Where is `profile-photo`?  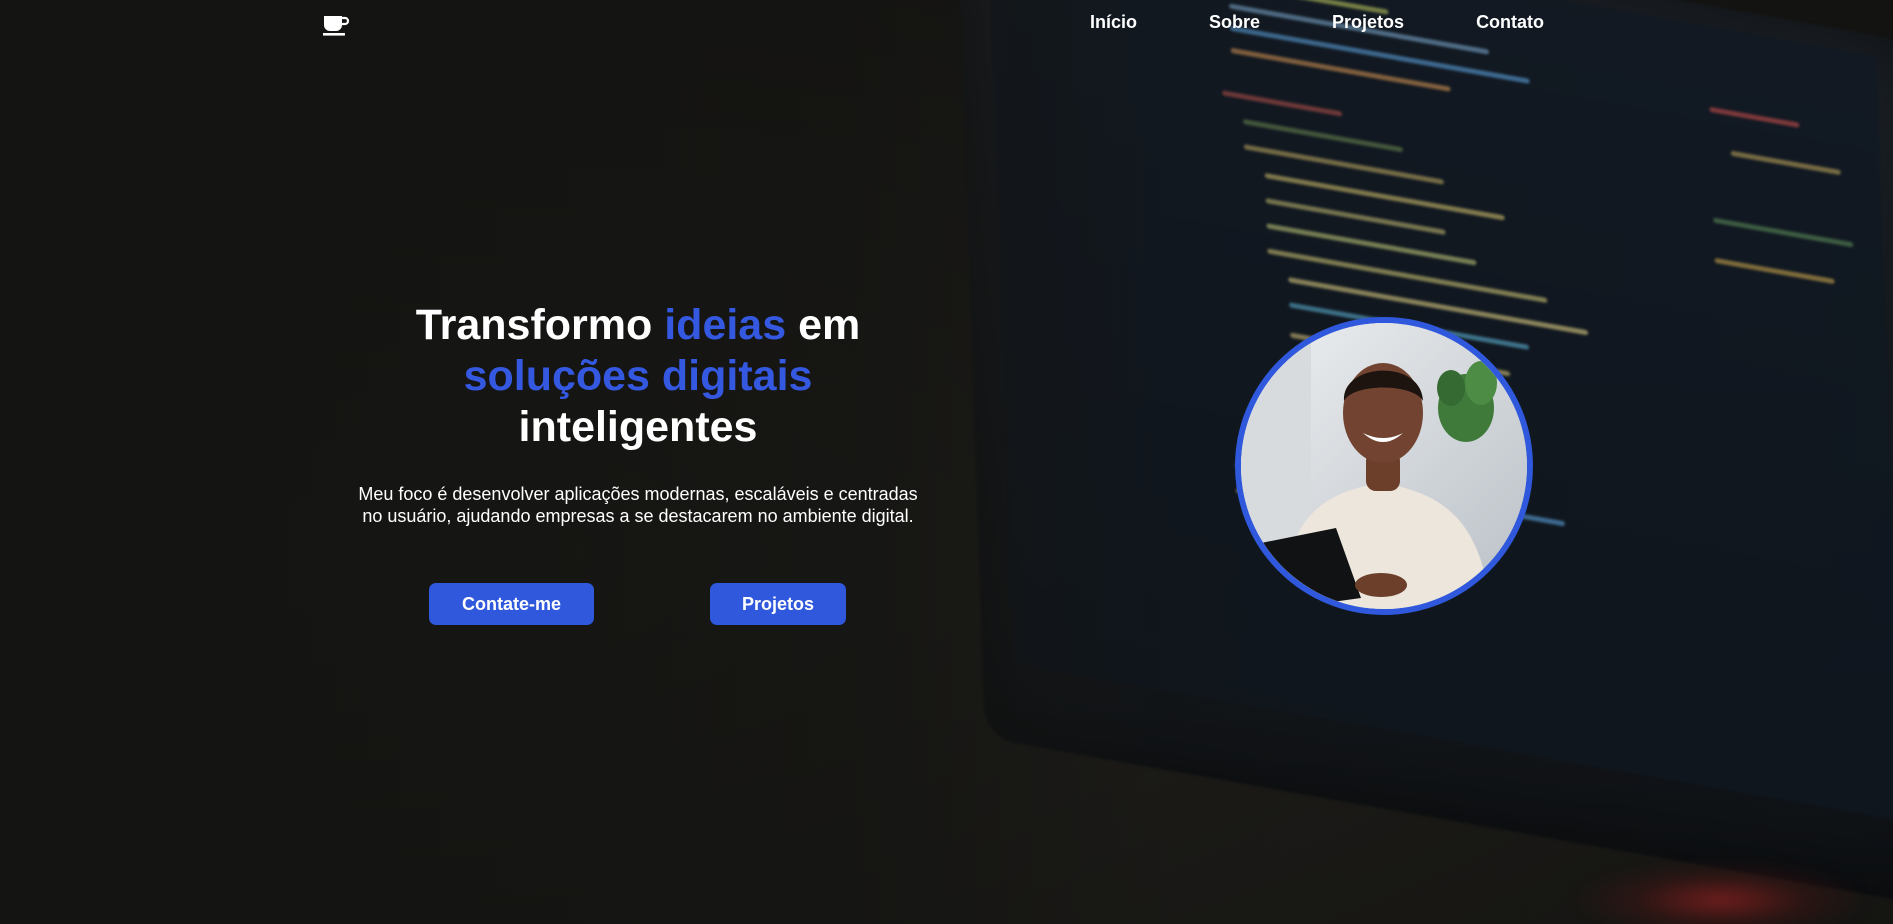 profile-photo is located at coordinates (1384, 466).